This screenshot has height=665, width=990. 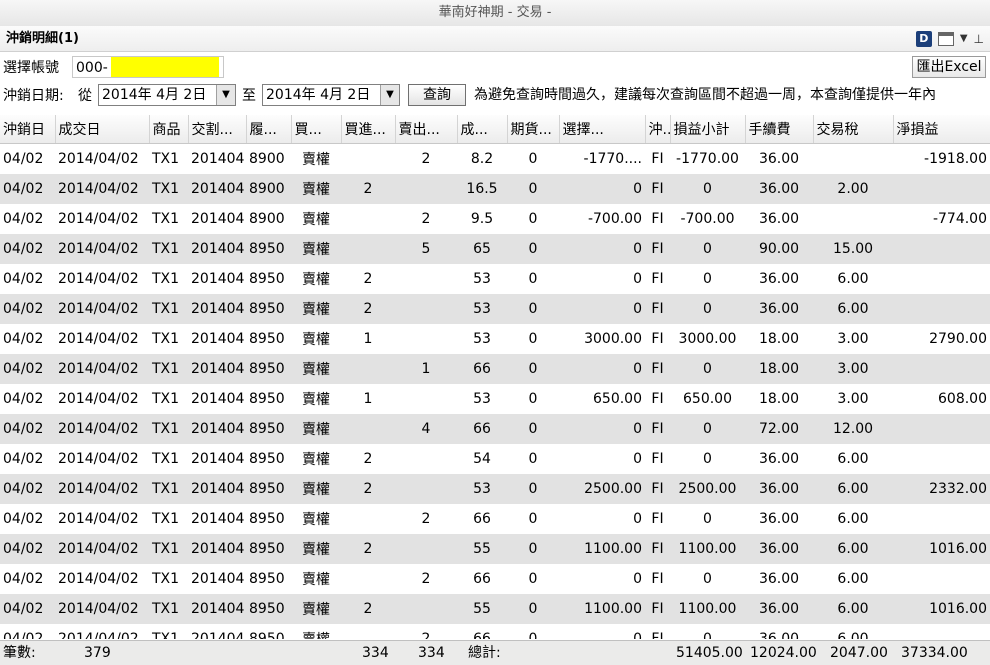 I want to click on window-icon, so click(x=945, y=38).